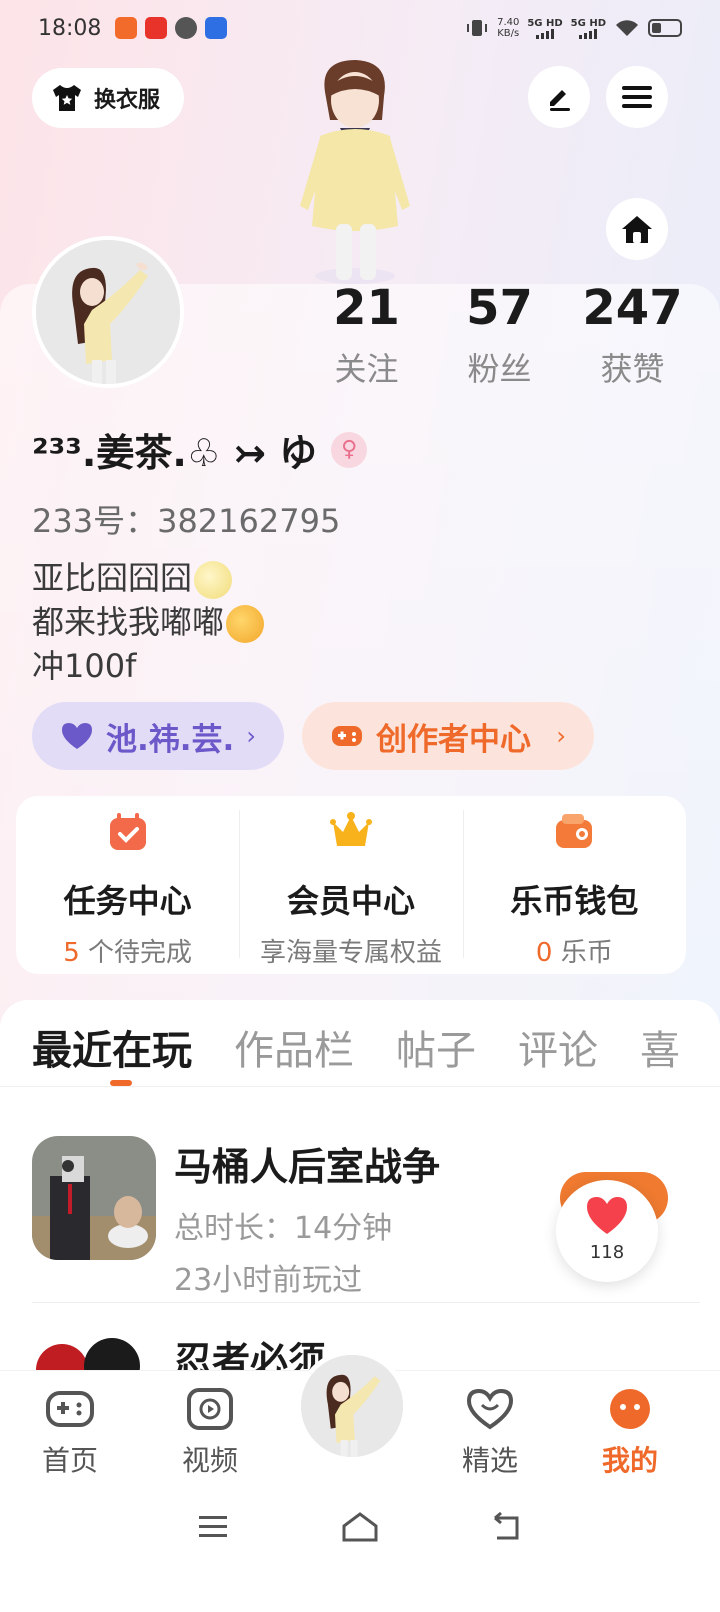  I want to click on crown-icon, so click(350, 829).